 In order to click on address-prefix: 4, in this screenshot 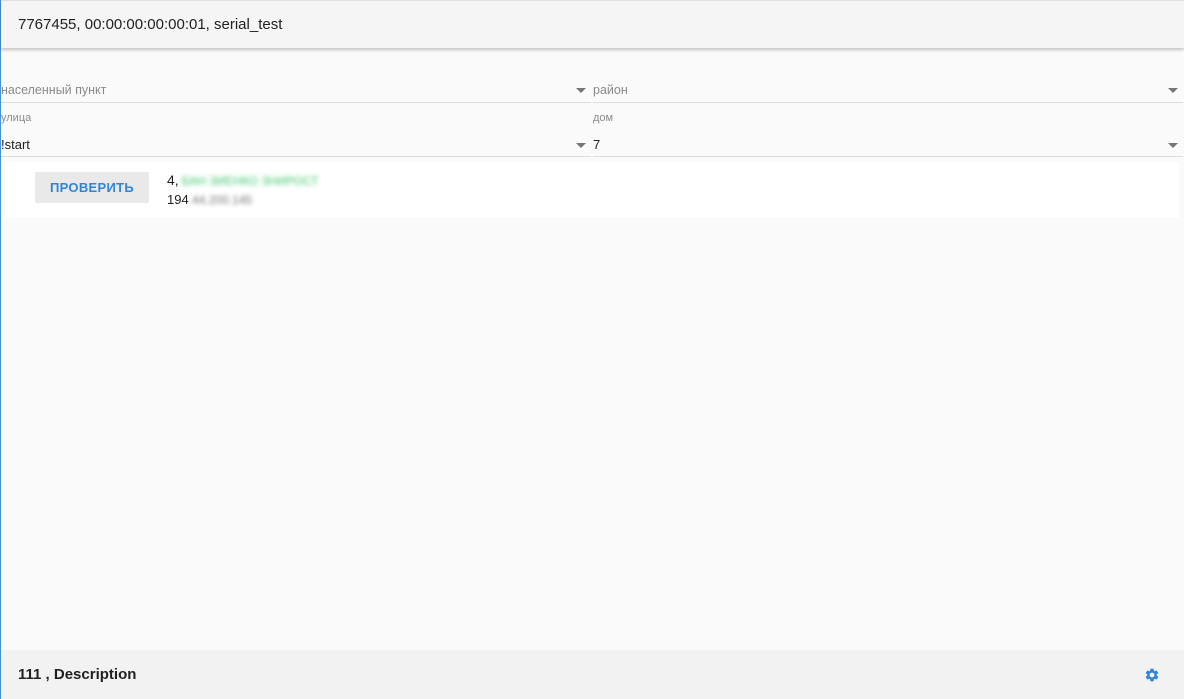, I will do `click(173, 180)`.